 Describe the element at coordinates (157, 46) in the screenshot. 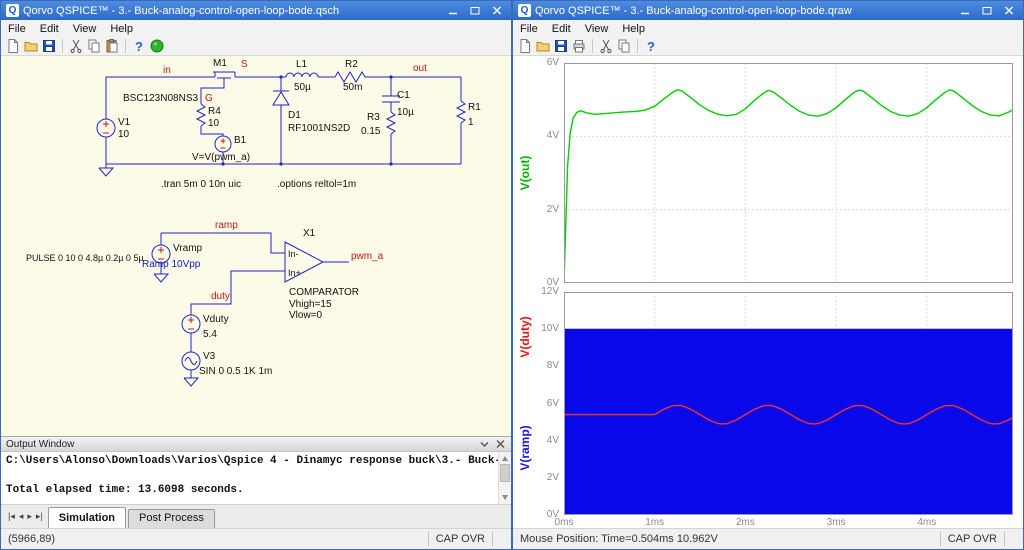

I see `run-simulation-icon` at that location.